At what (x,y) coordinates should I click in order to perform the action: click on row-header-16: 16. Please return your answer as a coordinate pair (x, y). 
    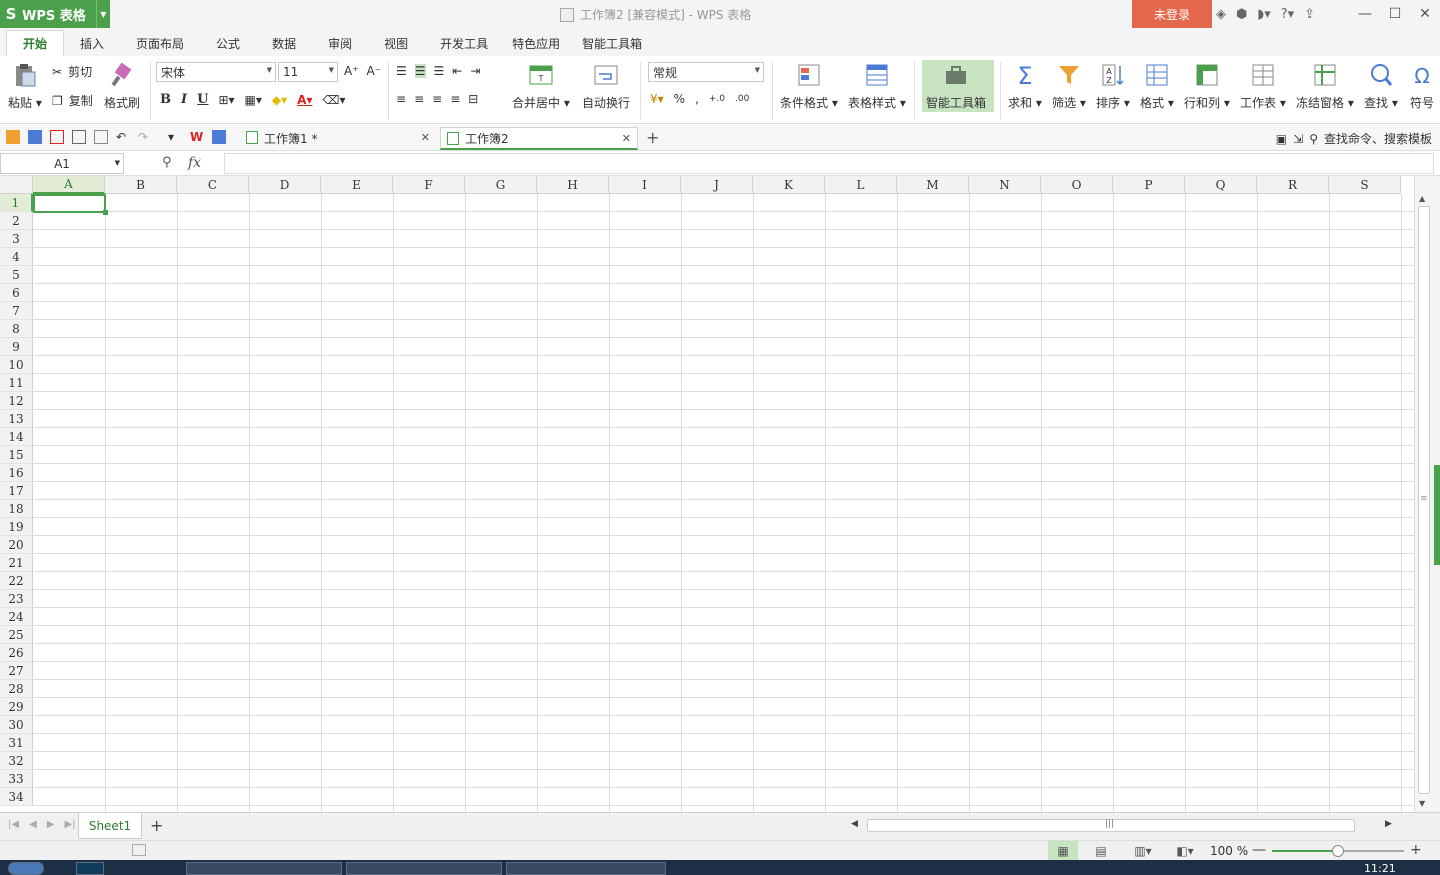
    Looking at the image, I should click on (16, 473).